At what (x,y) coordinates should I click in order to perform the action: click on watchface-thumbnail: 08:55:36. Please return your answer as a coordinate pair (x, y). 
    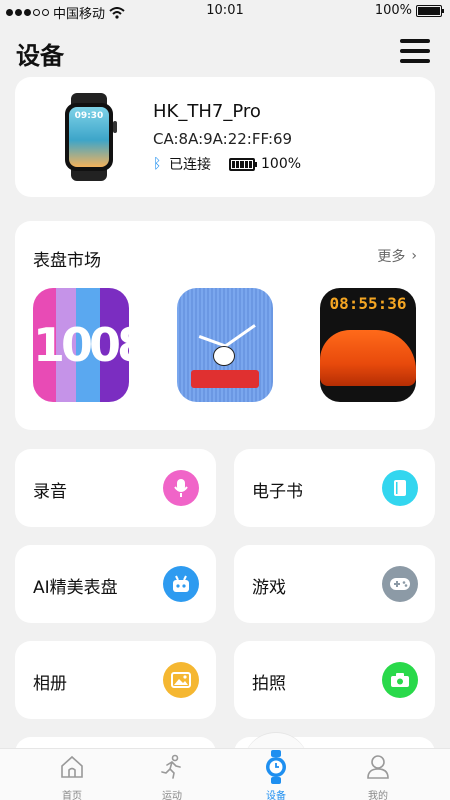
    Looking at the image, I should click on (368, 345).